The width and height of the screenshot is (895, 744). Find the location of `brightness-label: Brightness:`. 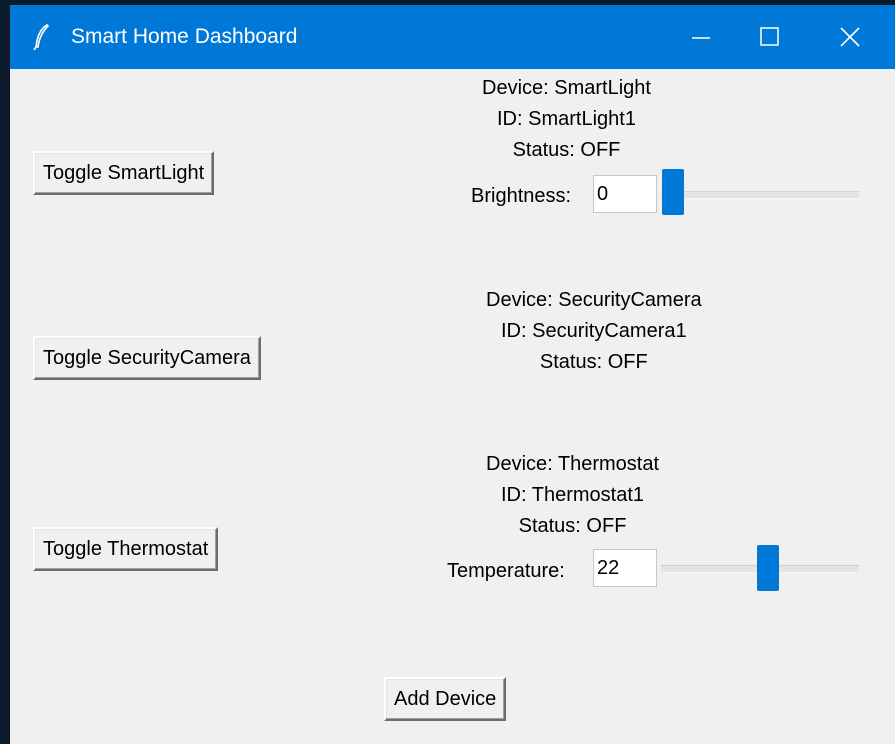

brightness-label: Brightness: is located at coordinates (521, 196).